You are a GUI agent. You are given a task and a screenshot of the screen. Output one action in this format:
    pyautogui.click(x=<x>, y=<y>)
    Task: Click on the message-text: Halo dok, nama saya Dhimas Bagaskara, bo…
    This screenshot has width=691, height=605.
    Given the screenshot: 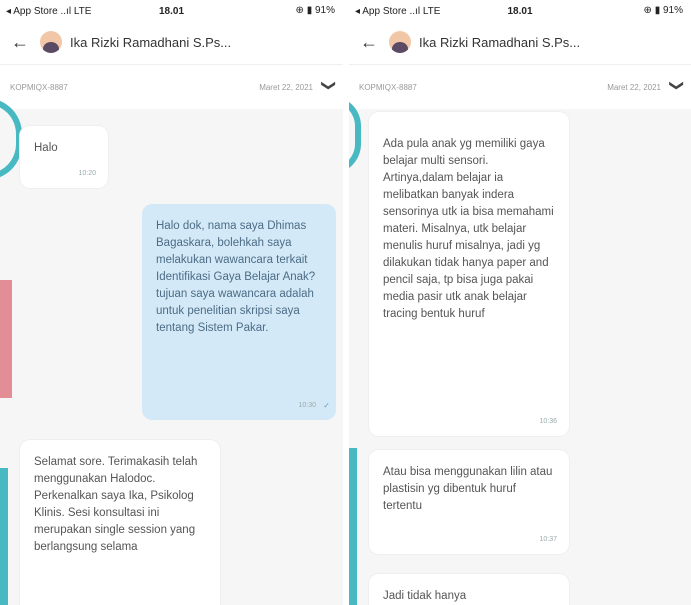 What is the action you would take?
    pyautogui.click(x=236, y=277)
    